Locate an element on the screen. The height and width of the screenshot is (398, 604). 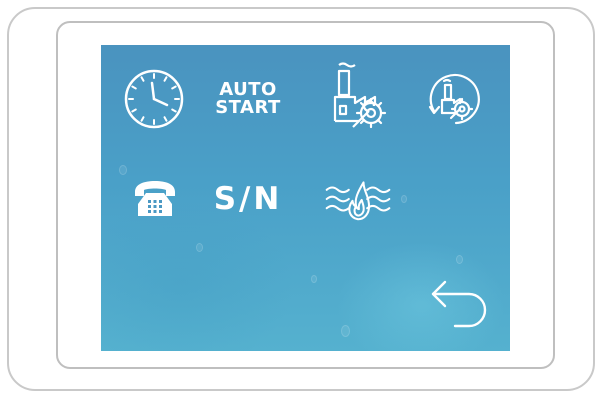
flame-airflow-icon is located at coordinates (358, 201).